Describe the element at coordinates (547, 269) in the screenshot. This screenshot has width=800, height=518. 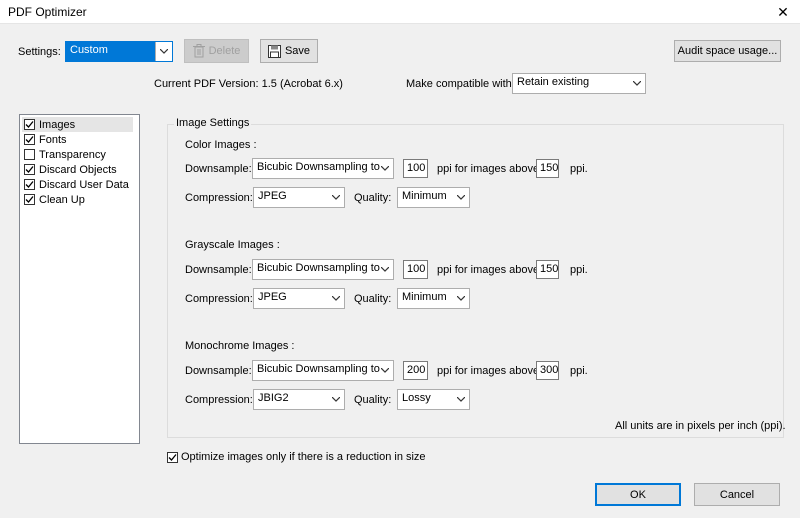
I see `grayscale-above-input: 150` at that location.